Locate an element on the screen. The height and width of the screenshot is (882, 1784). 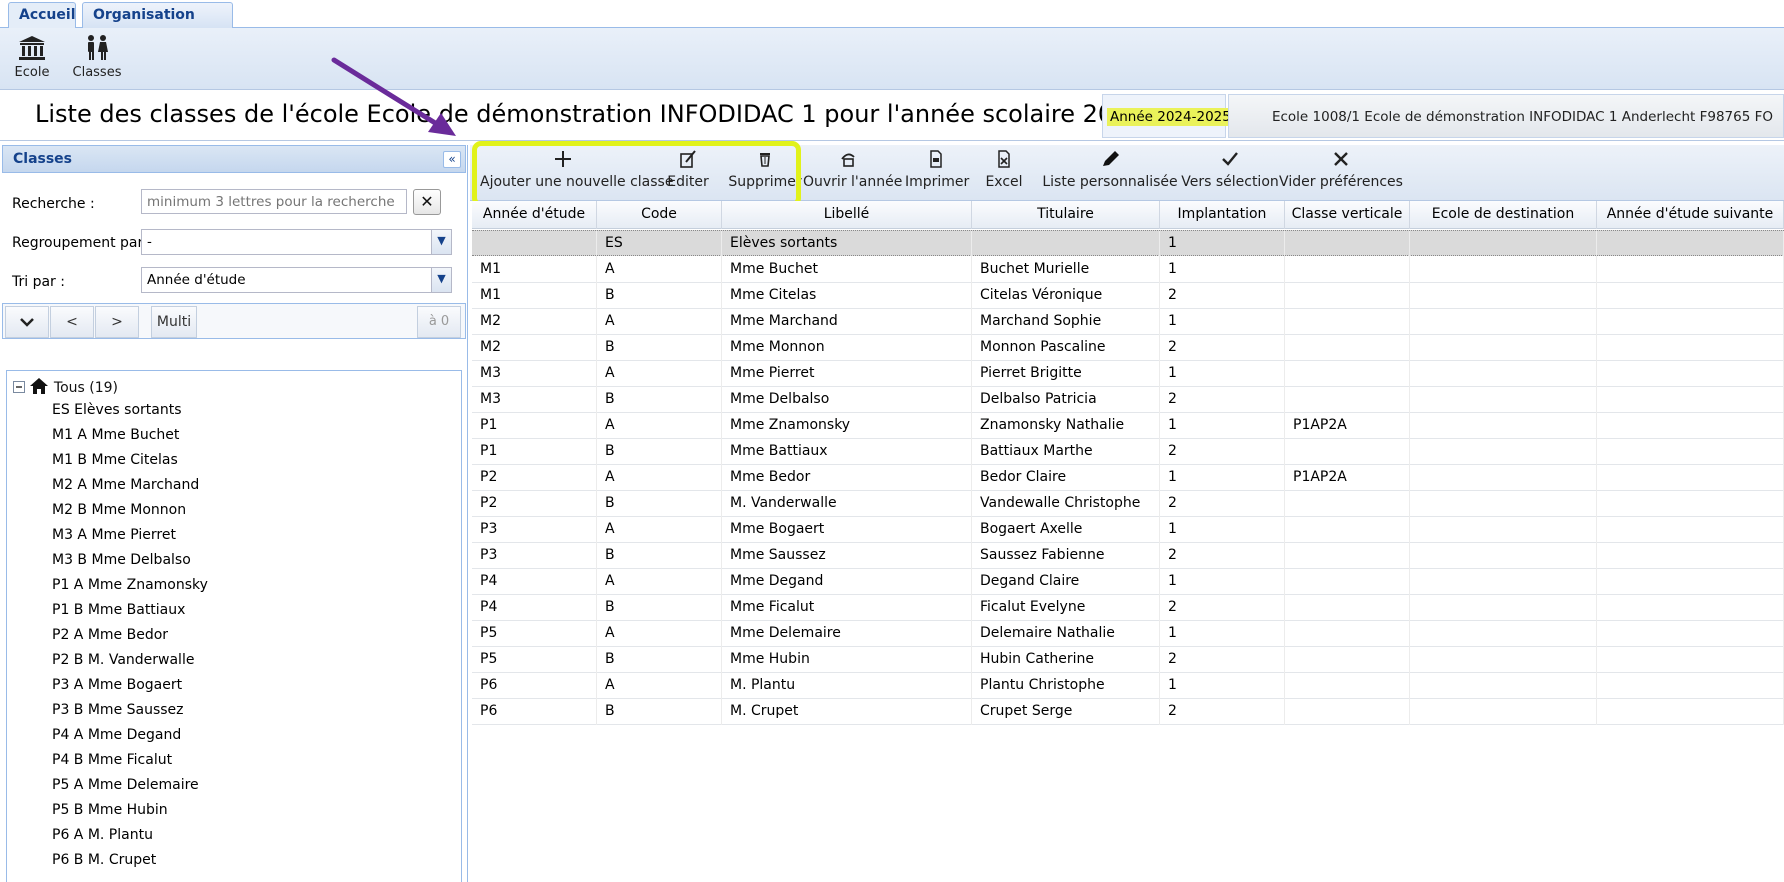
column-header: Classe verticale is located at coordinates (1347, 215).